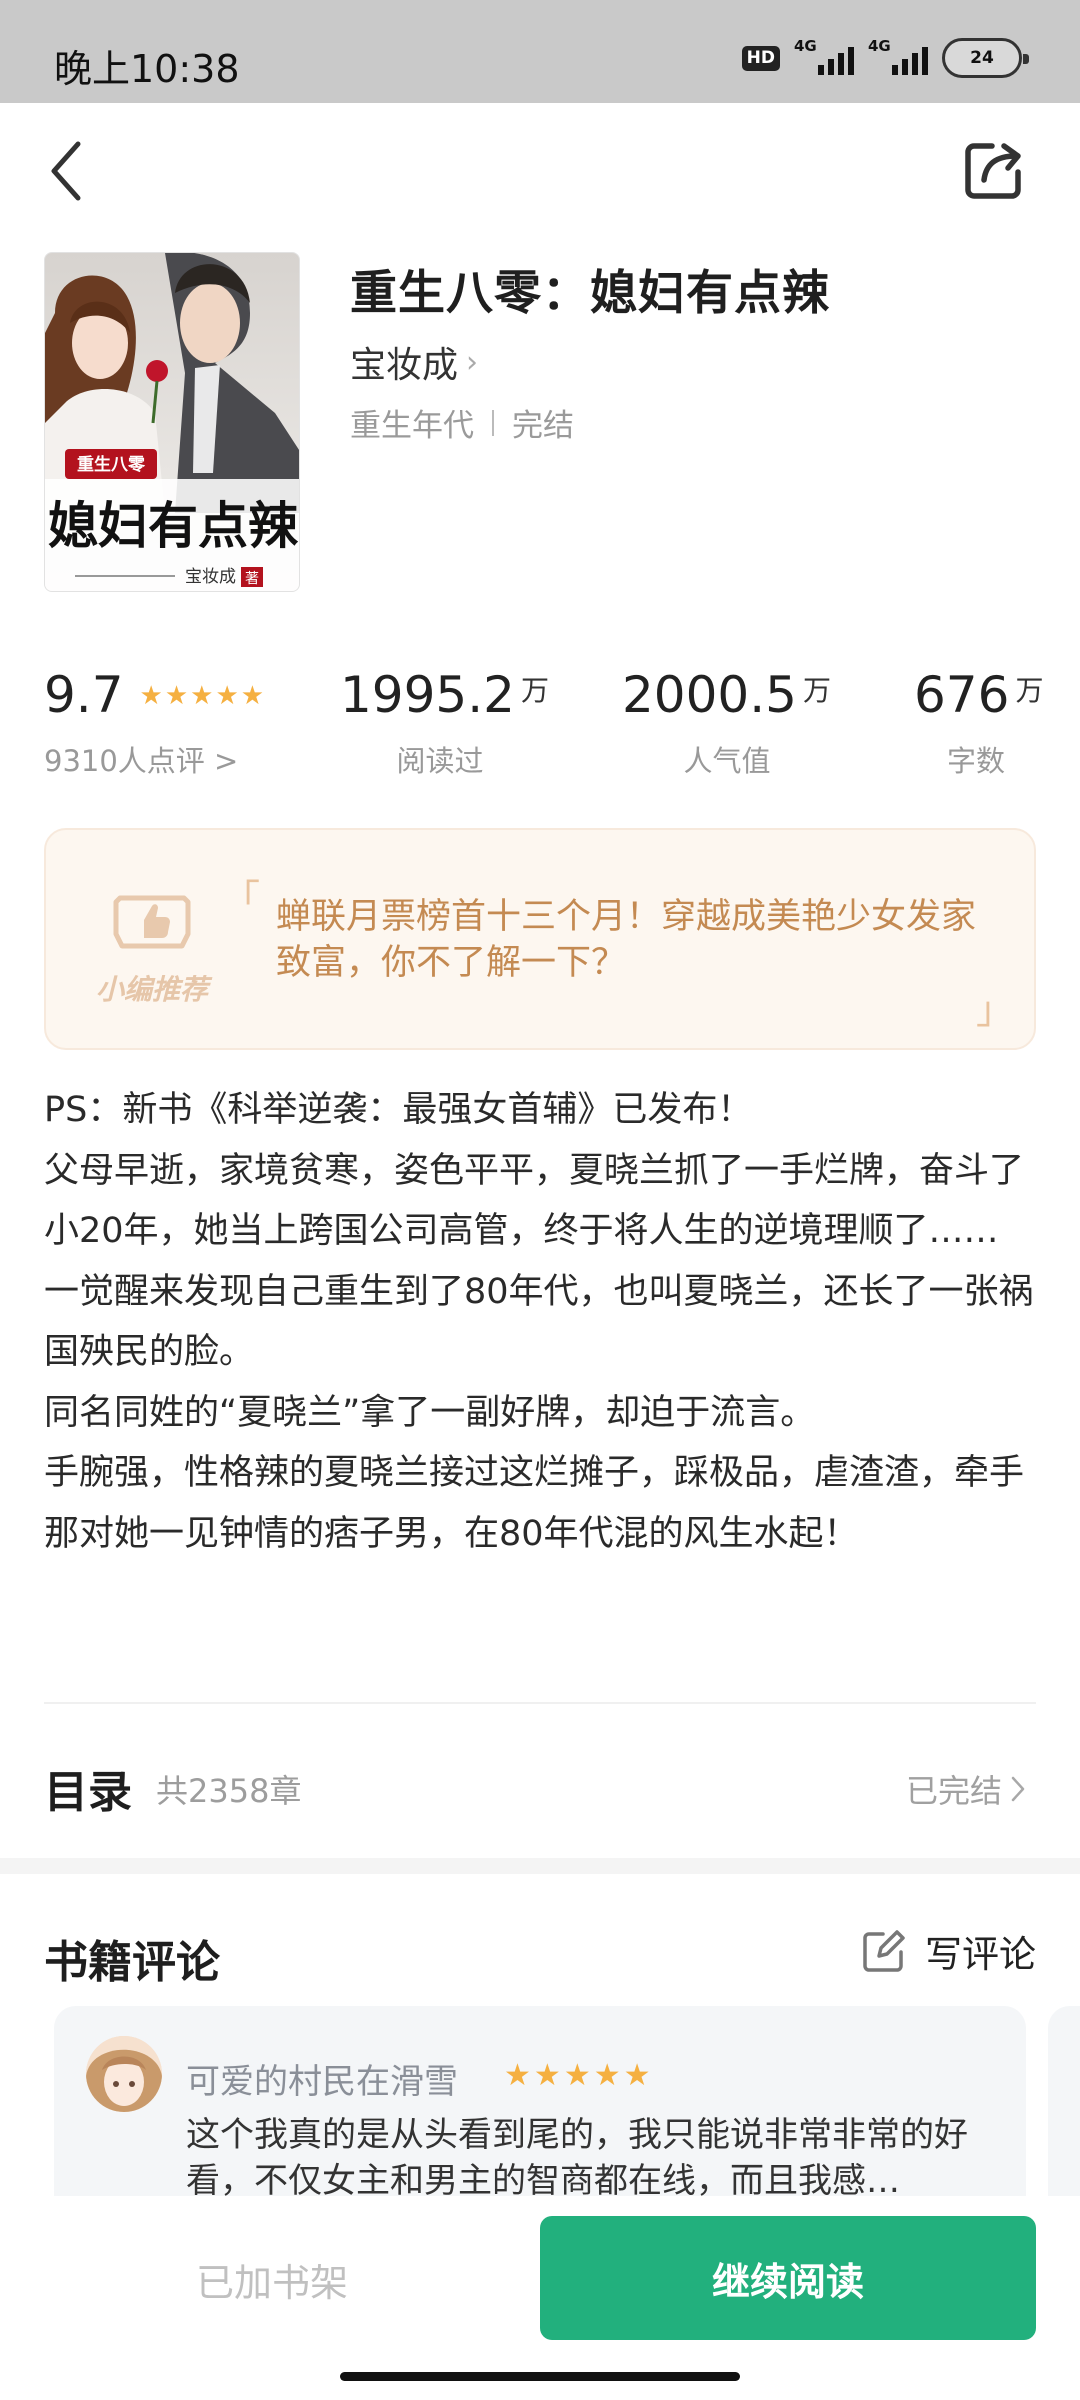  Describe the element at coordinates (1029, 690) in the screenshot. I see `words-unit: 万` at that location.